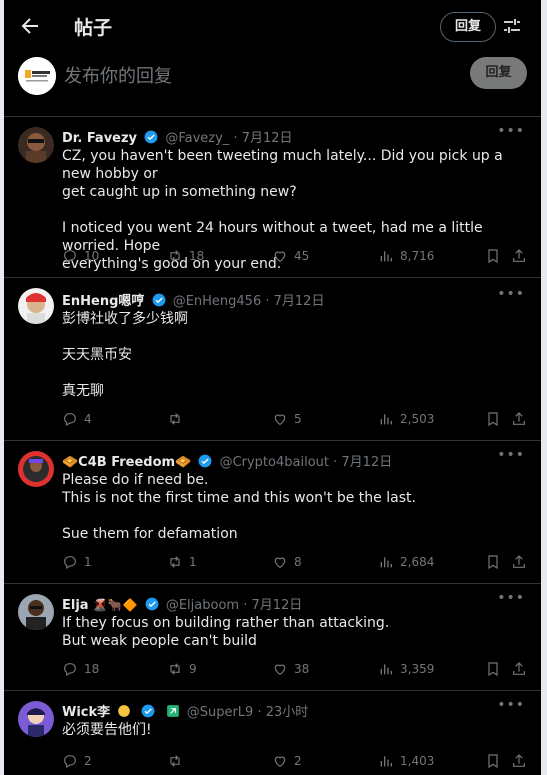 The width and height of the screenshot is (547, 775). What do you see at coordinates (498, 73) in the screenshot?
I see `reply-button: 回复` at bounding box center [498, 73].